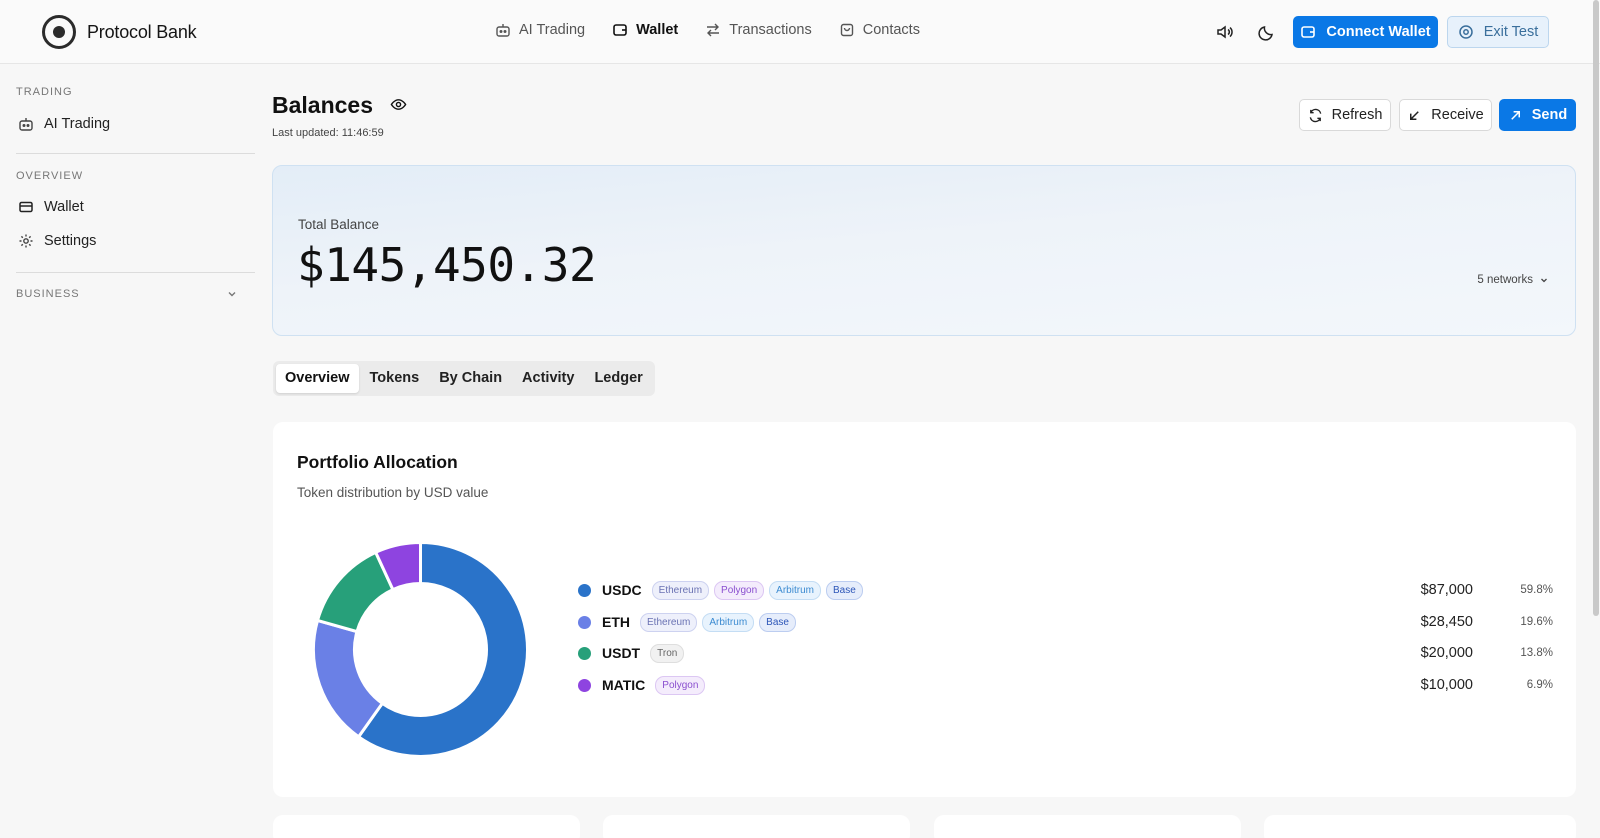 This screenshot has height=838, width=1600. Describe the element at coordinates (1536, 653) in the screenshot. I see `token-percentage: 13.8%` at that location.